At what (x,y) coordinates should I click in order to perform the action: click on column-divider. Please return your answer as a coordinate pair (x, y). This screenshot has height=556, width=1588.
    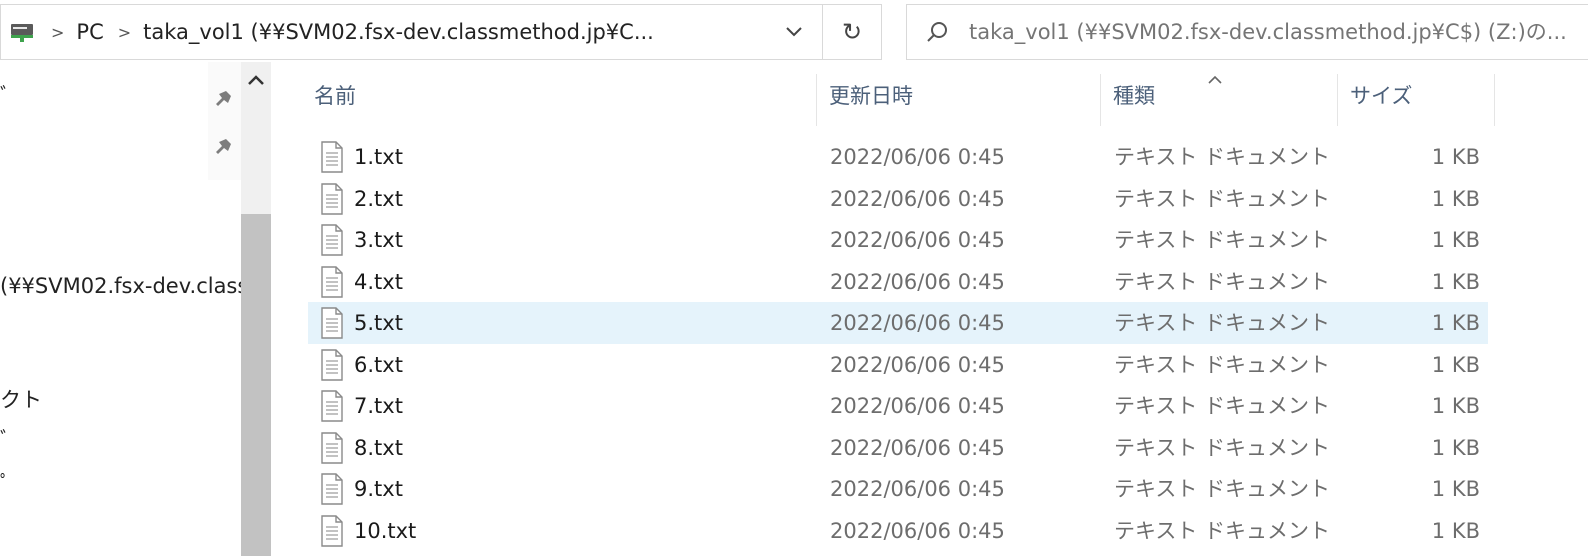
    Looking at the image, I should click on (1494, 100).